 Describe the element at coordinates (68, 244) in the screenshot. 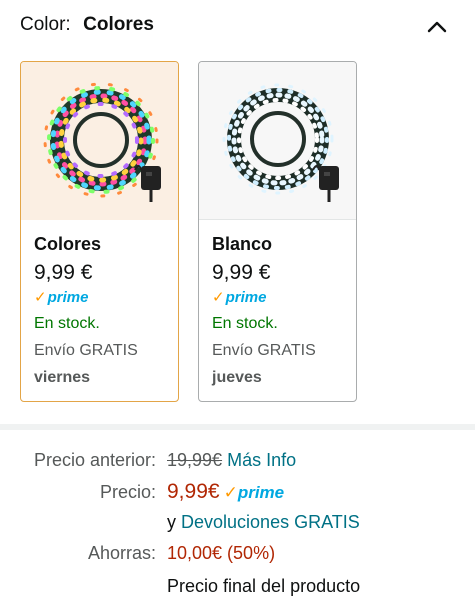

I see `variant-name: Colores` at that location.